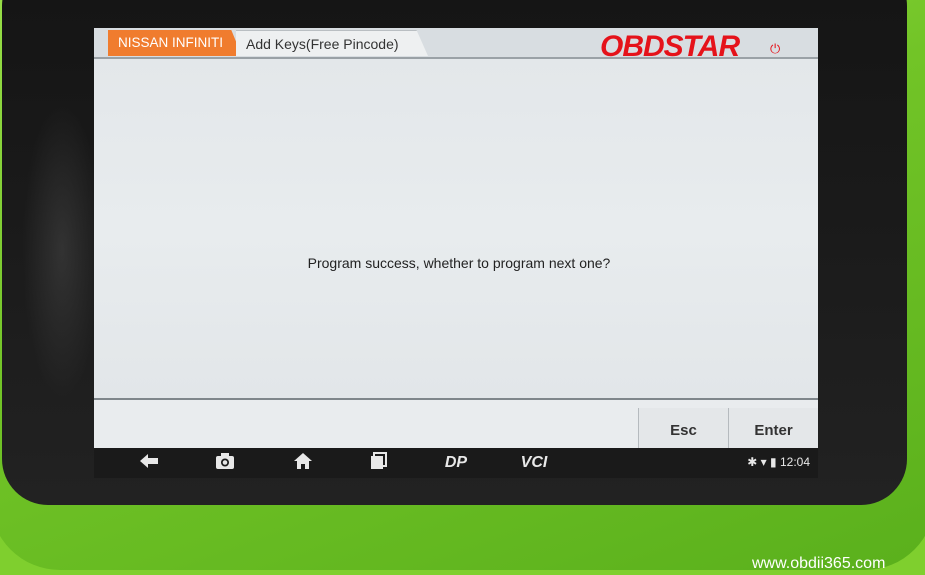  Describe the element at coordinates (149, 463) in the screenshot. I see `back-arrow-icon` at that location.